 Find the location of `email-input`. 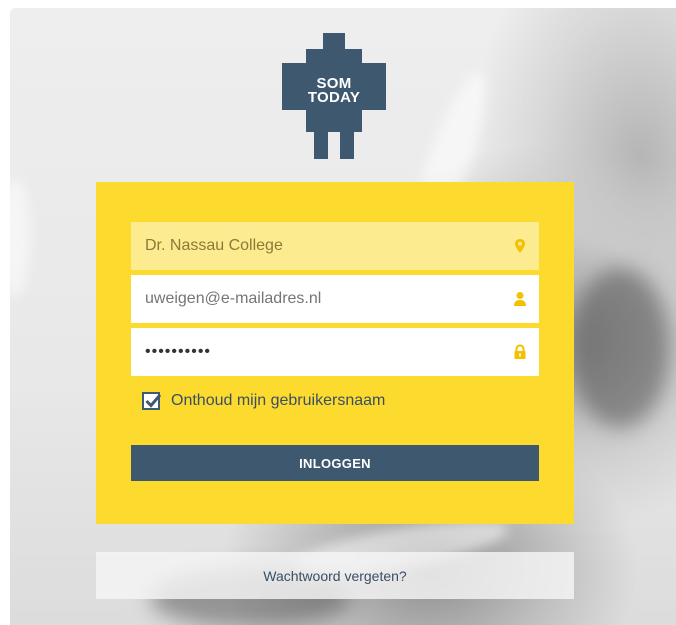

email-input is located at coordinates (318, 299).